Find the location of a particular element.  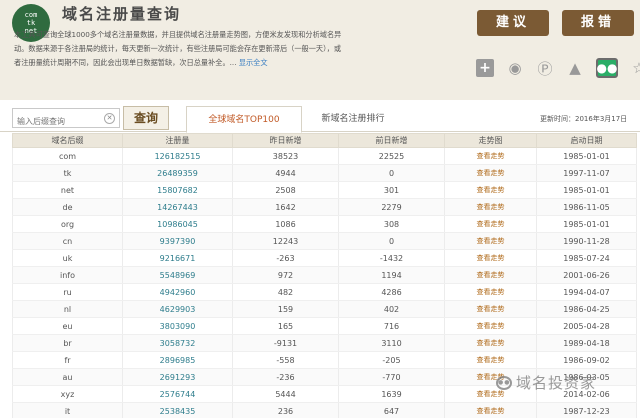

cell-yesterday: 165 is located at coordinates (285, 326).